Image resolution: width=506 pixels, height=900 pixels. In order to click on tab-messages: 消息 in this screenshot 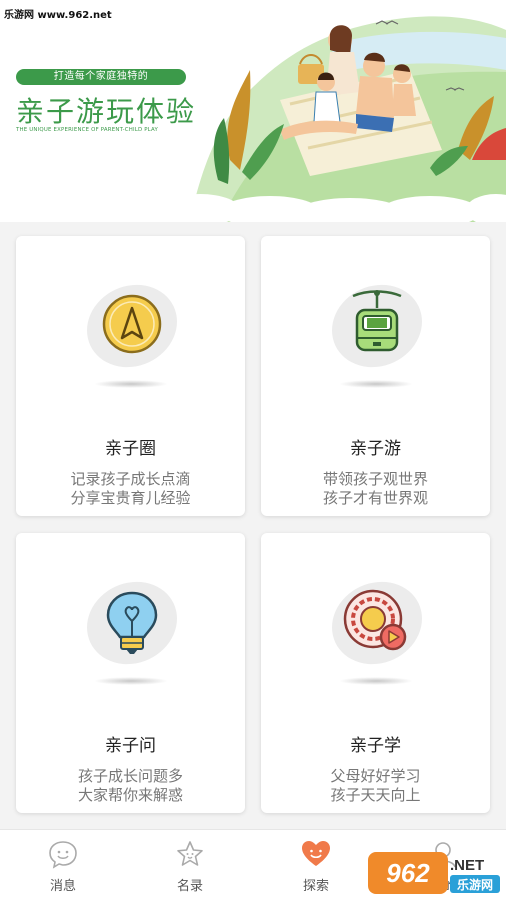, I will do `click(63, 865)`.